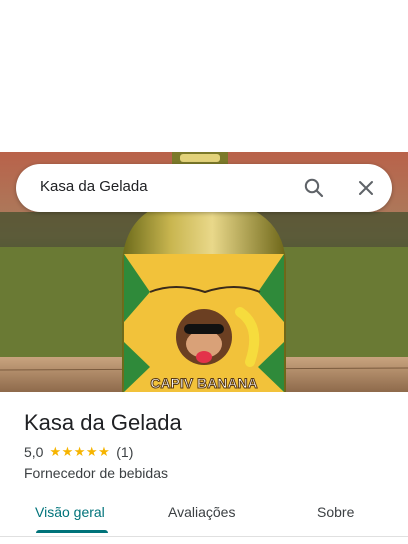  What do you see at coordinates (34, 452) in the screenshot?
I see `rating-value: 5,0` at bounding box center [34, 452].